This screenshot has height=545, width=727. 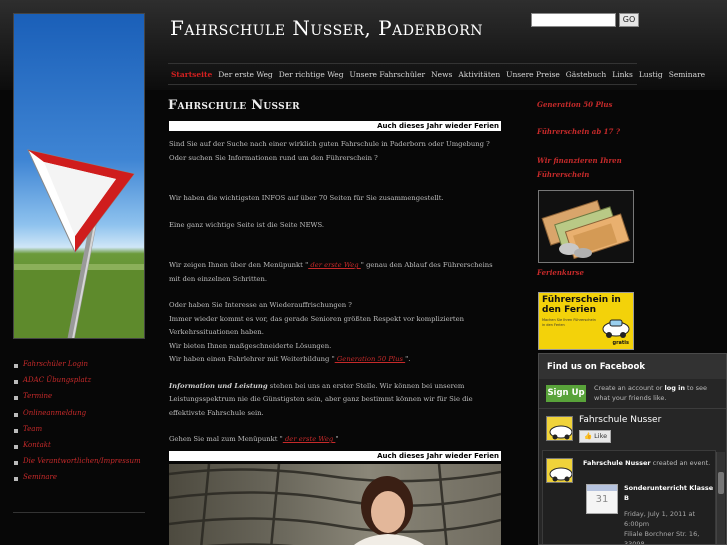 I want to click on facebook-post-author: Fahrschule Nusser created an event., so click(x=649, y=463).